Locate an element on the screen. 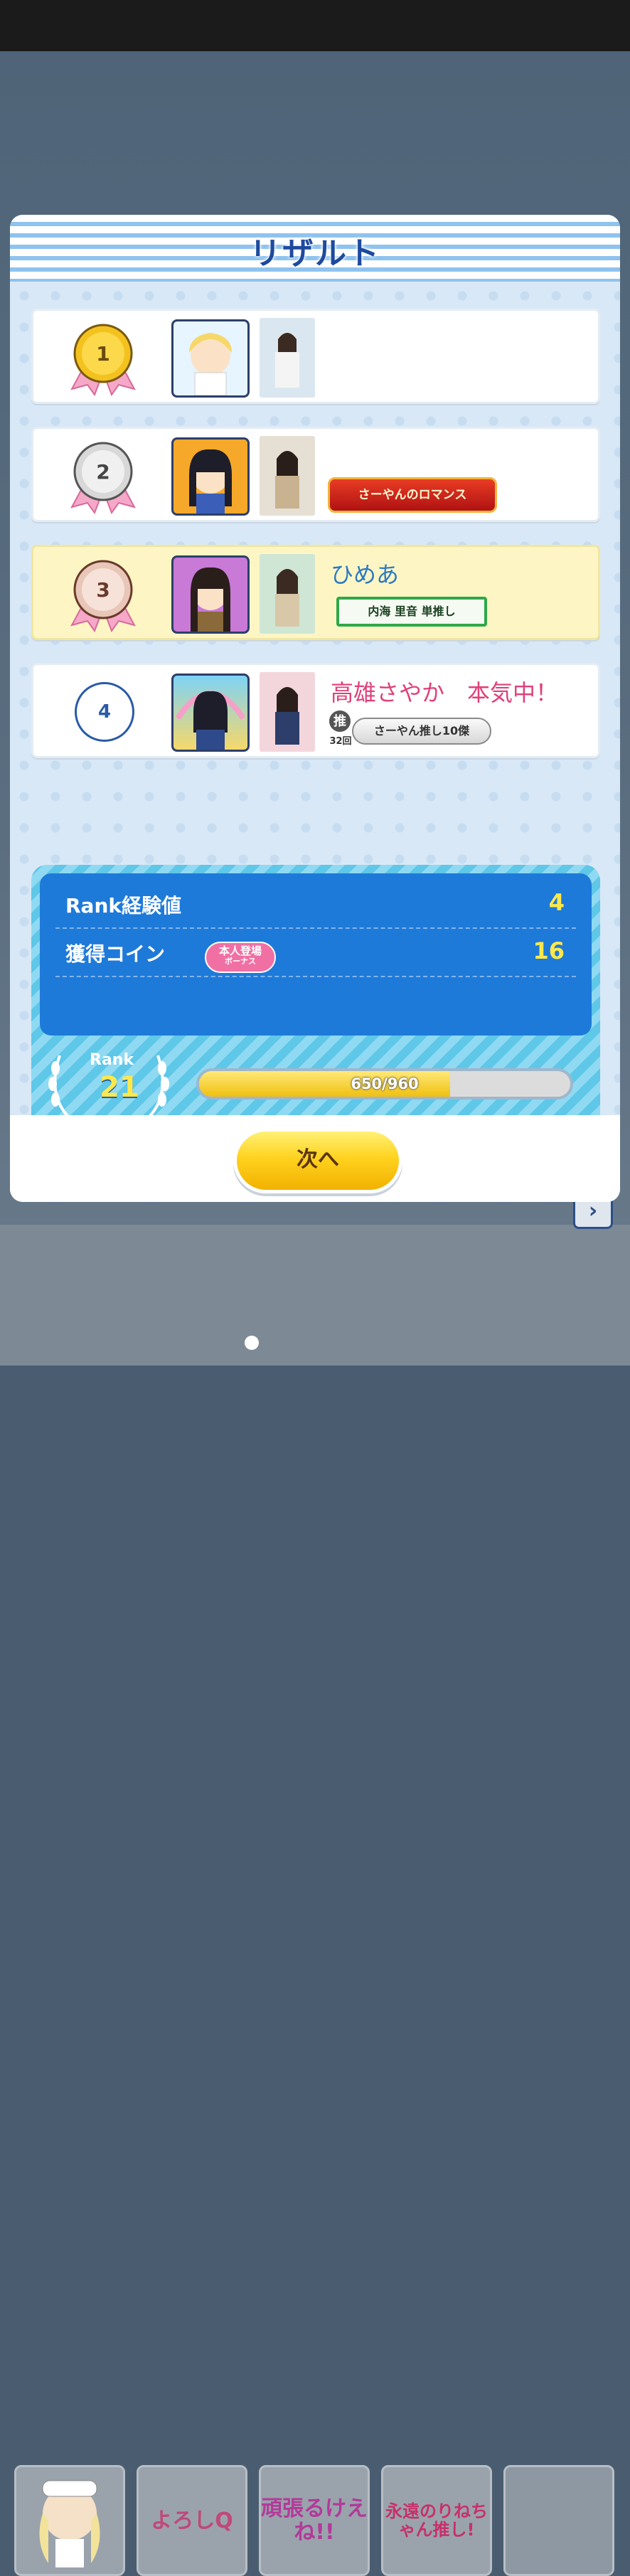  page-indicator-dot is located at coordinates (252, 1343).